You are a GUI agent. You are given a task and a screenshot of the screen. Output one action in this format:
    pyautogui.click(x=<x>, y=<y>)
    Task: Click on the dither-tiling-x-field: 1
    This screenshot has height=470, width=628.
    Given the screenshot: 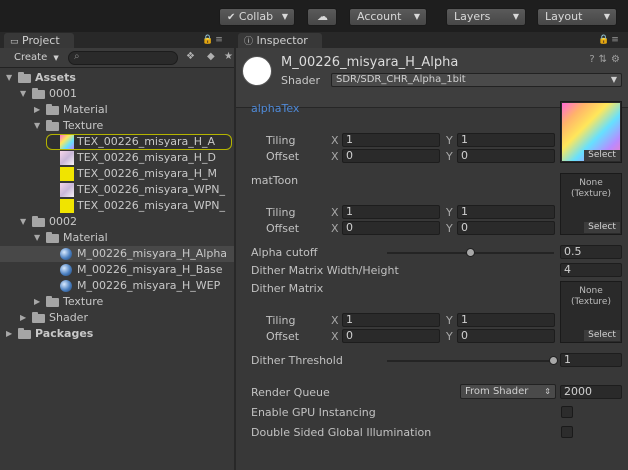 What is the action you would take?
    pyautogui.click(x=391, y=320)
    